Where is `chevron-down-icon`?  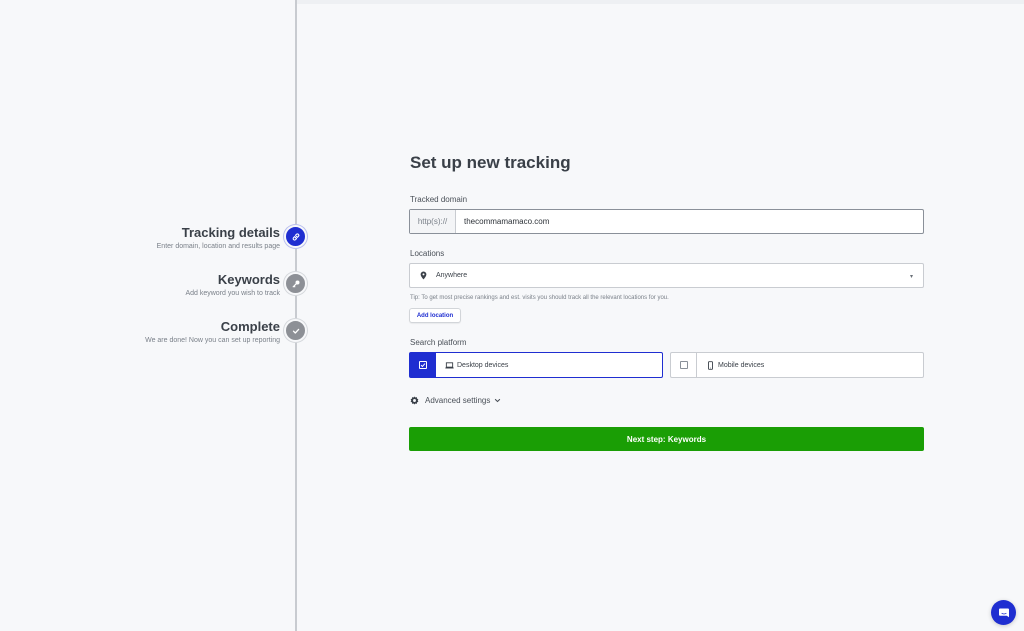 chevron-down-icon is located at coordinates (498, 400).